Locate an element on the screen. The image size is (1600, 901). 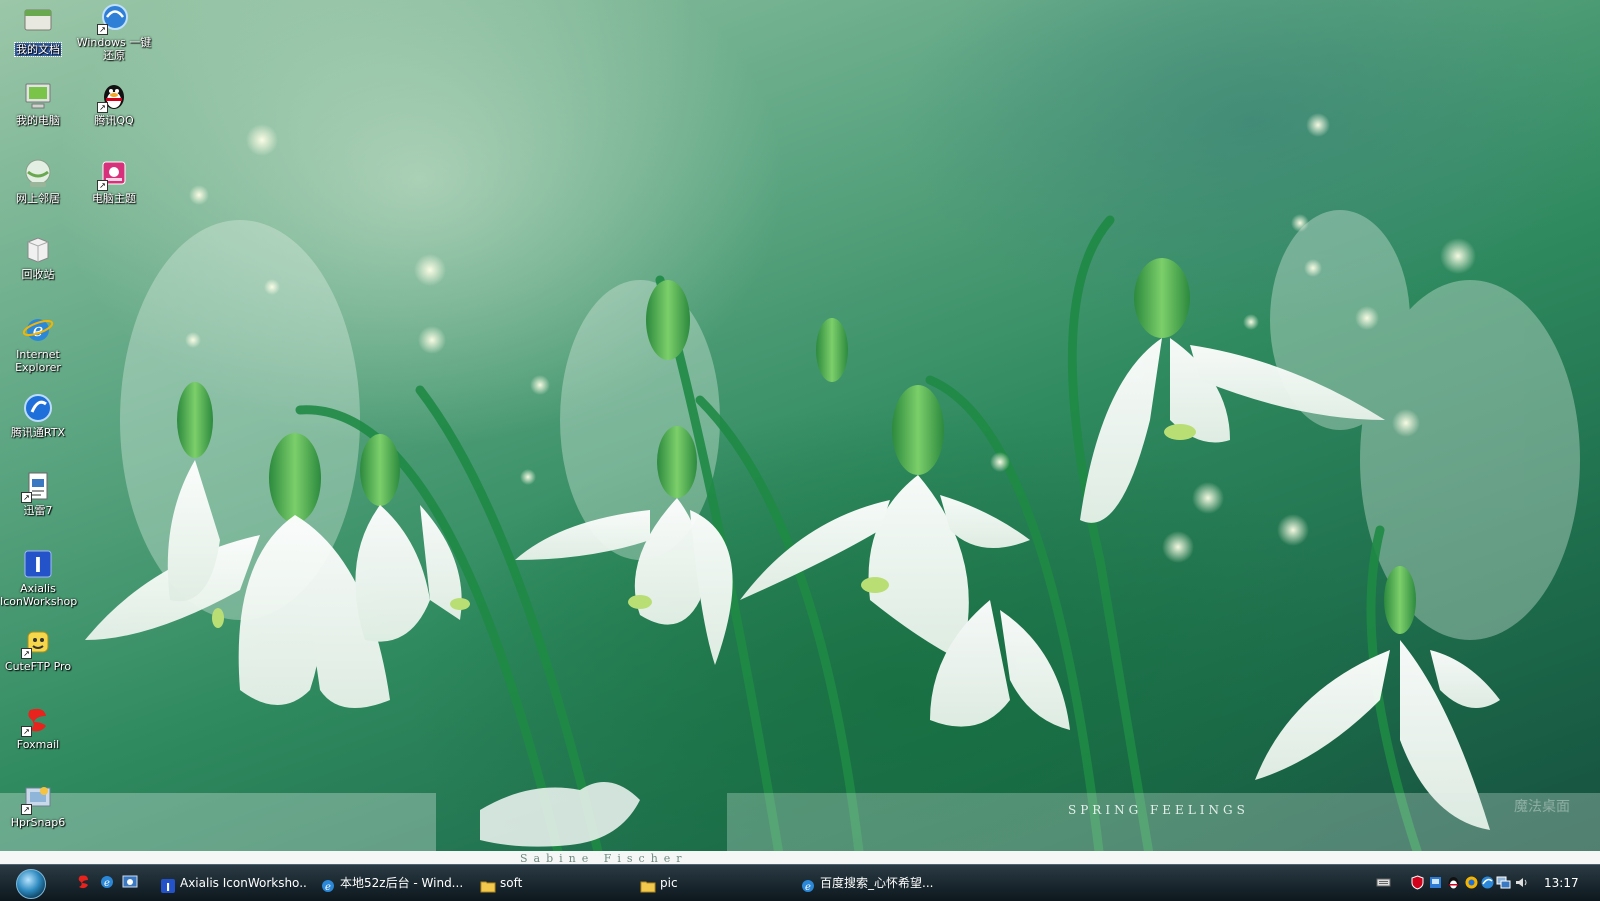
foxmail-icon: ↗ is located at coordinates (37, 720).